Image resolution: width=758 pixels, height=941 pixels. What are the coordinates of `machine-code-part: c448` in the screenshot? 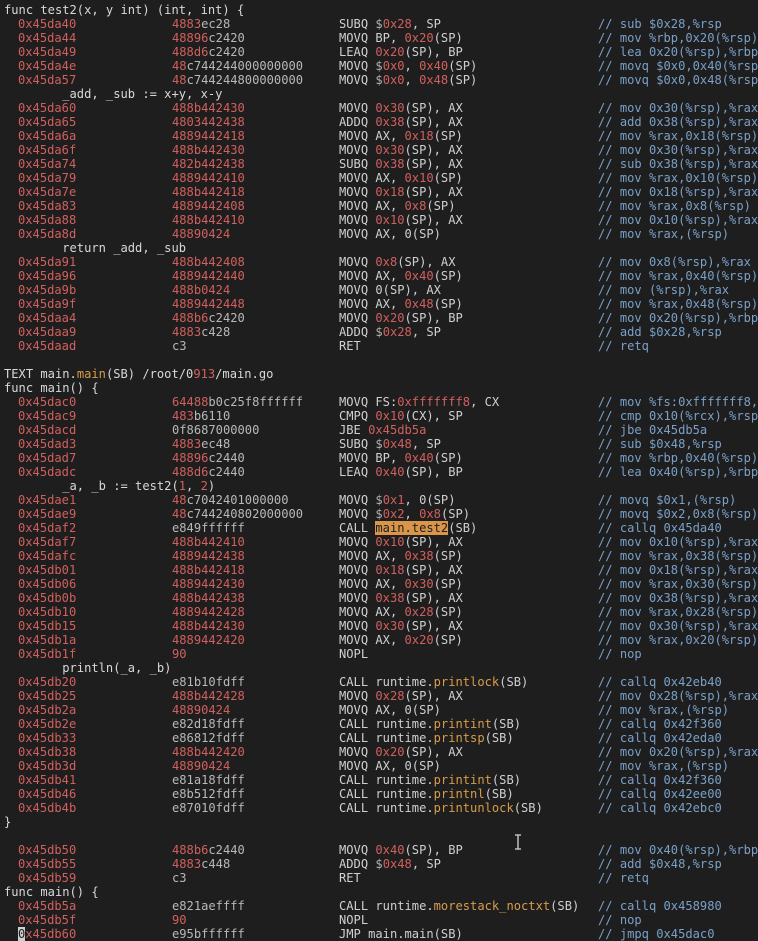 It's located at (216, 864).